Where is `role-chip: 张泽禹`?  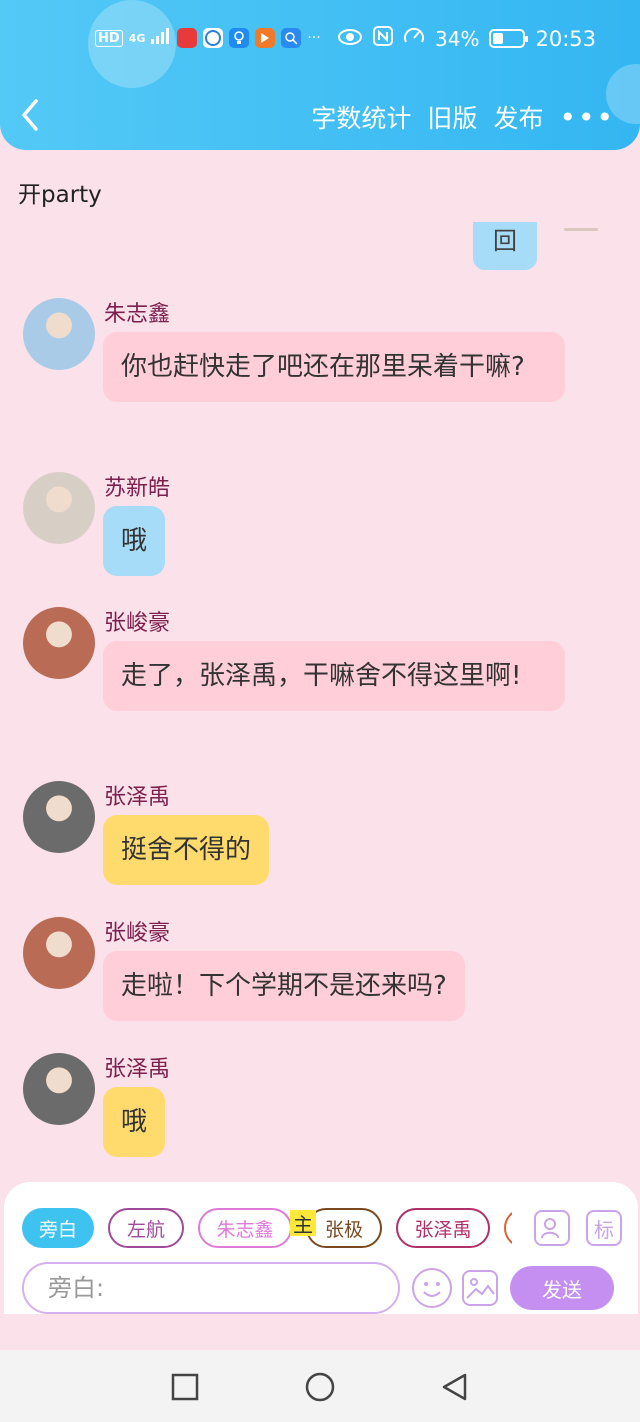
role-chip: 张泽禹 is located at coordinates (443, 1228).